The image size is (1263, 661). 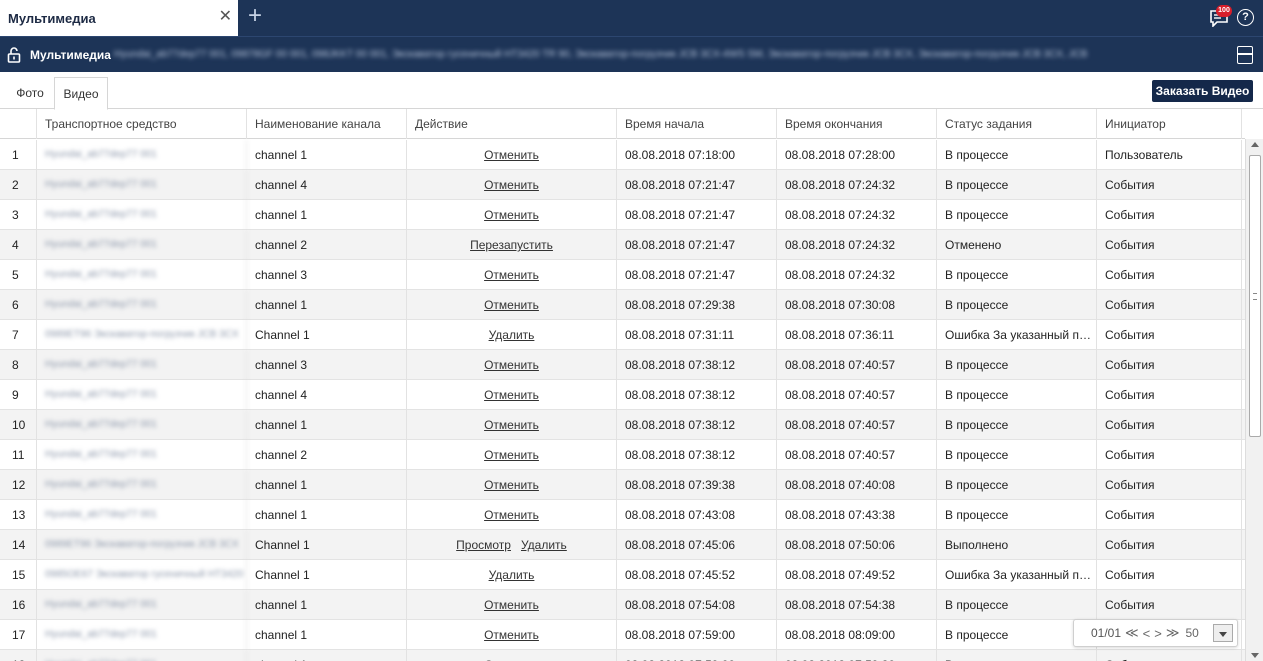 I want to click on end-time: 08.08.2018 07:36:11, so click(x=857, y=335).